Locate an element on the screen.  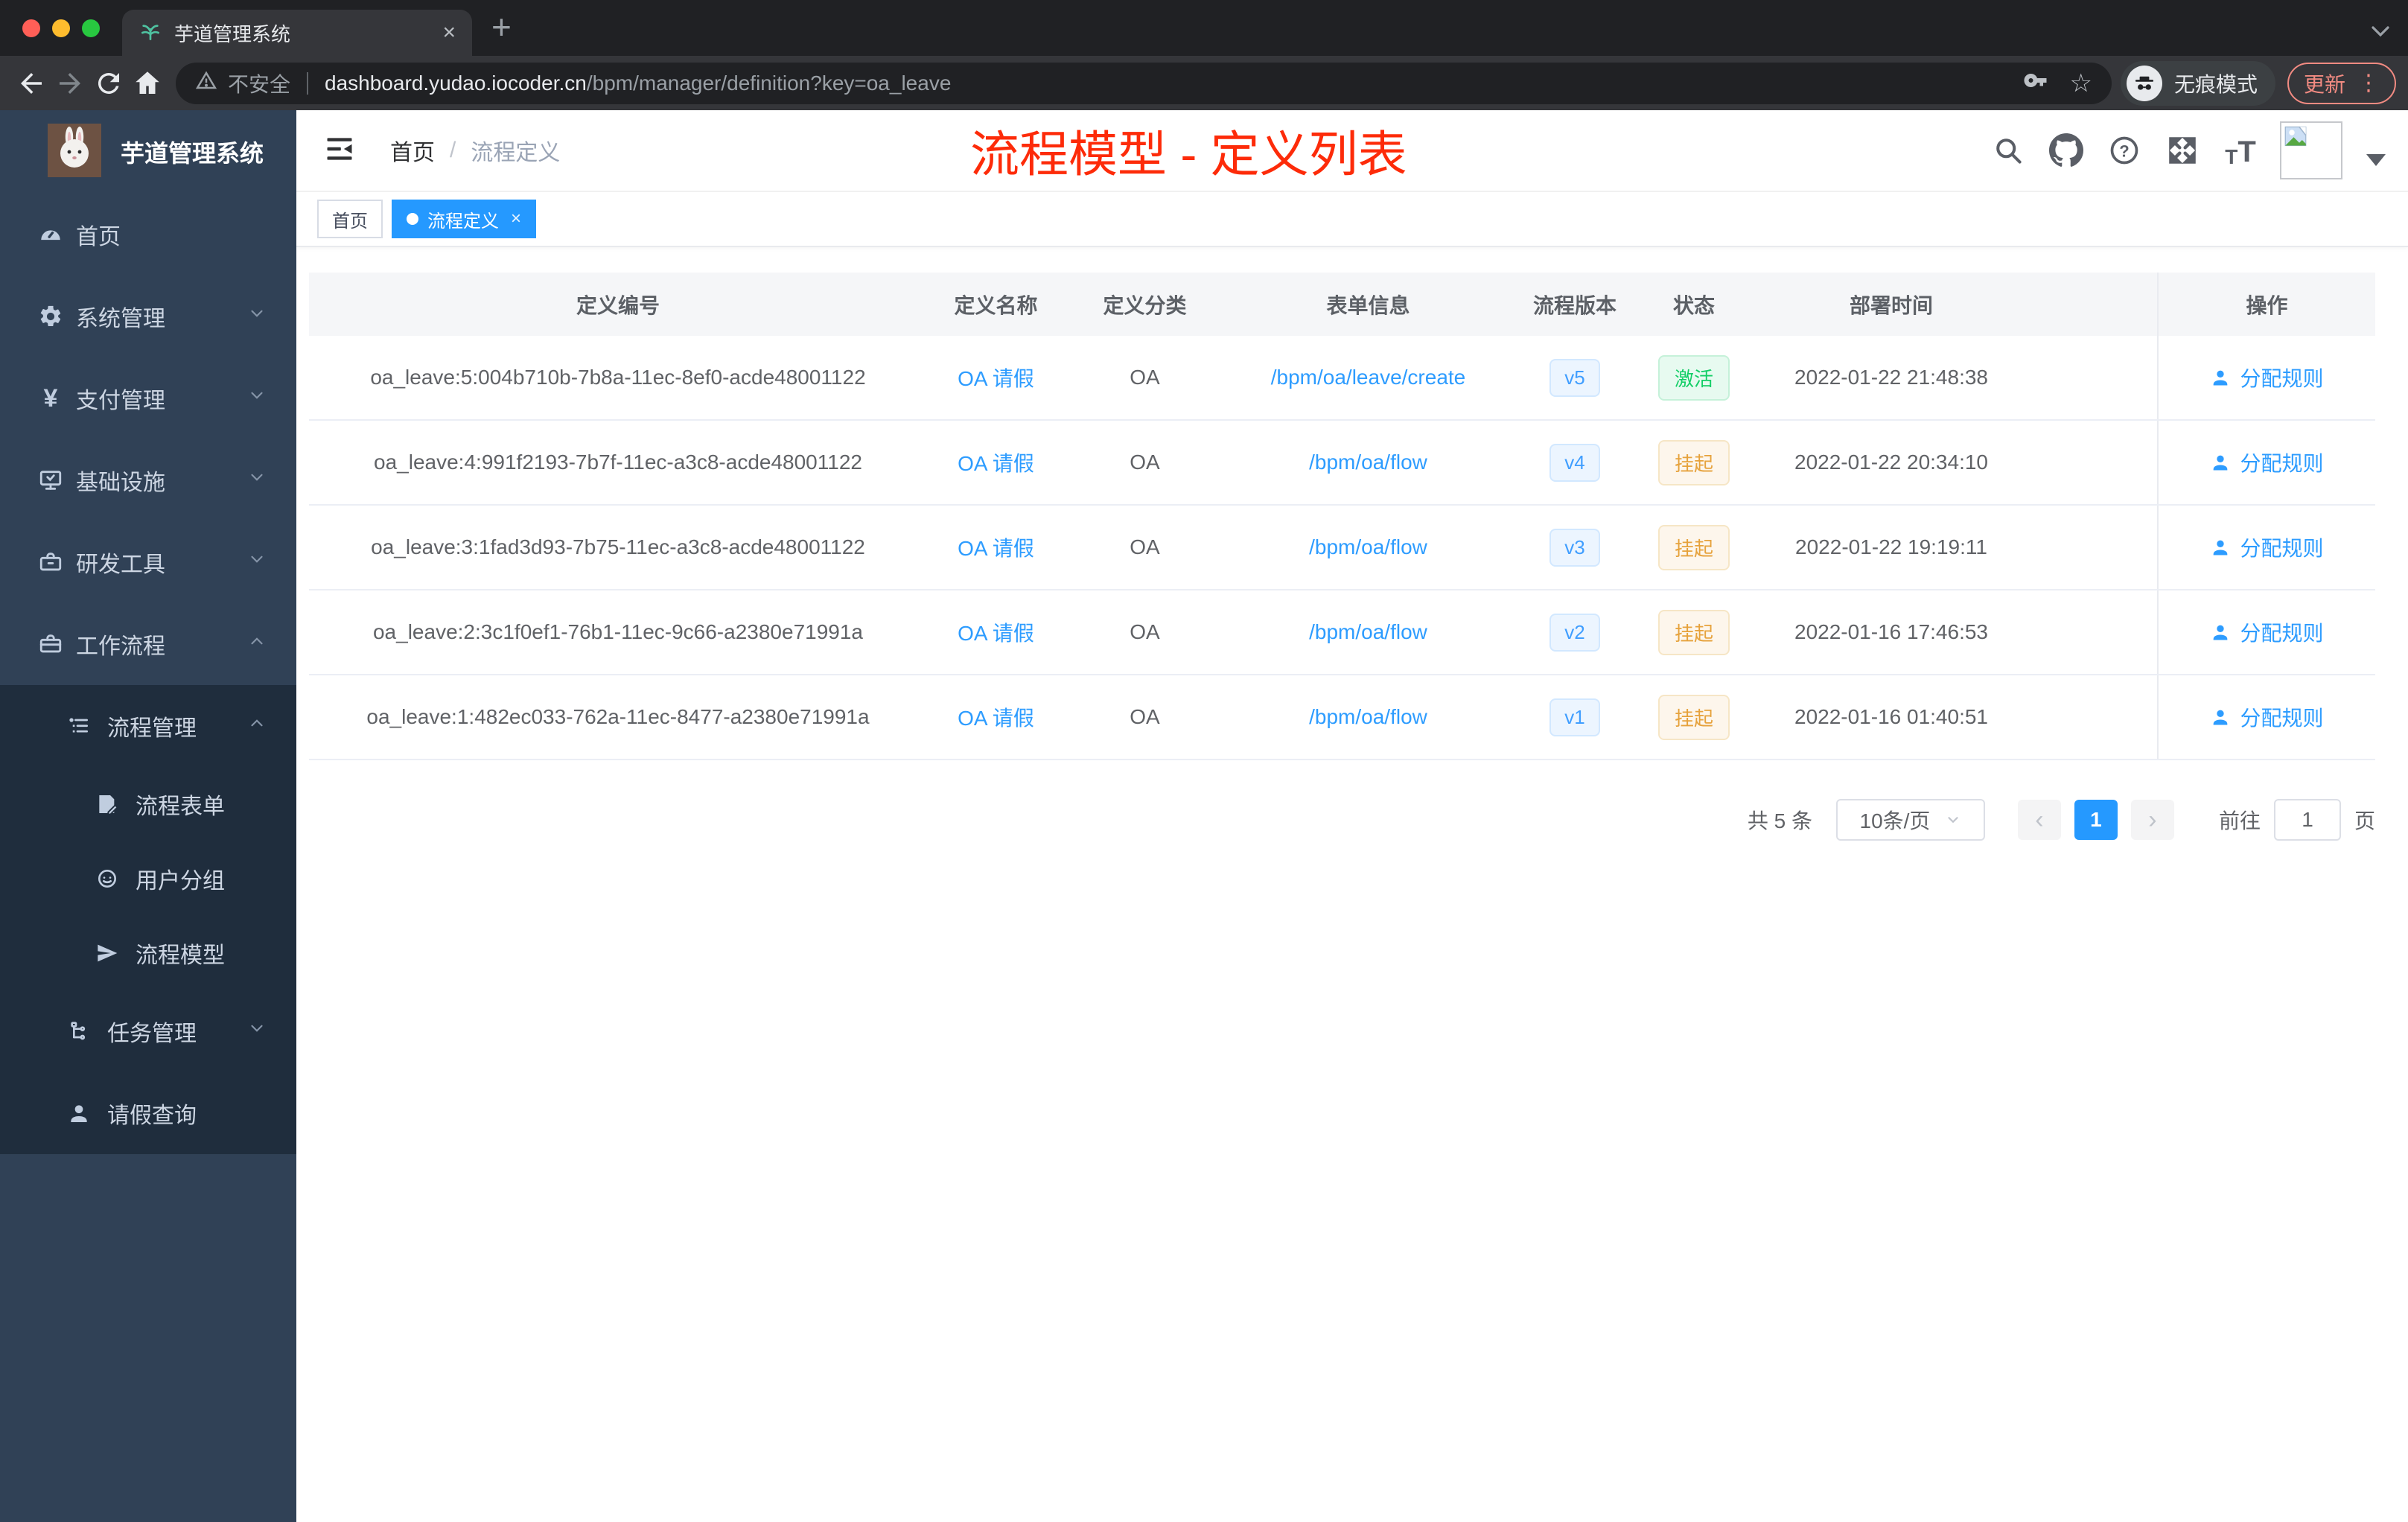
sidebar-item-process-form: 流程表单 is located at coordinates (148, 804).